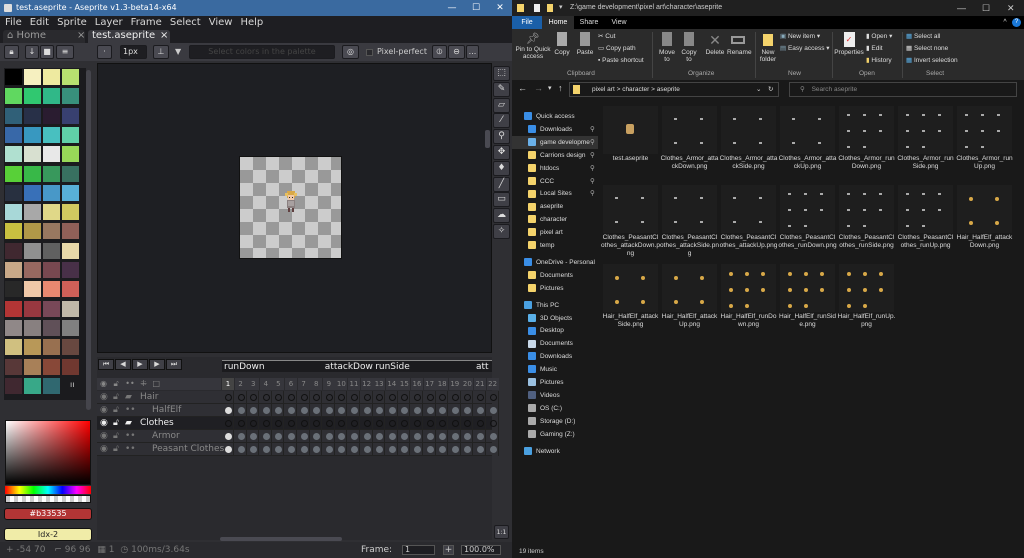 This screenshot has width=1024, height=558. Describe the element at coordinates (537, 8) in the screenshot. I see `properties-icon` at that location.